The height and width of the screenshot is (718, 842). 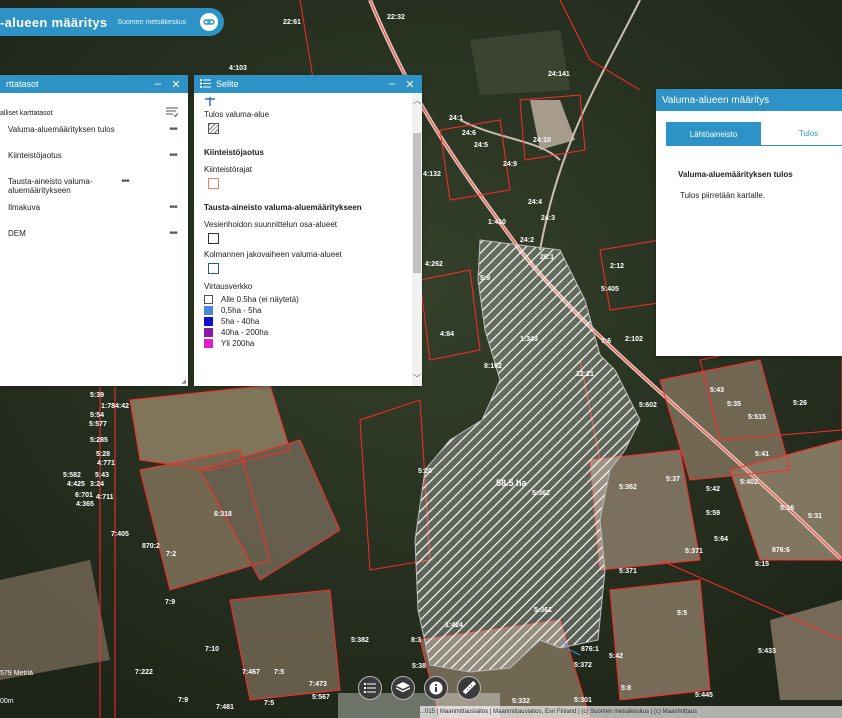 I want to click on svg-text: 7:405, so click(x=120, y=534).